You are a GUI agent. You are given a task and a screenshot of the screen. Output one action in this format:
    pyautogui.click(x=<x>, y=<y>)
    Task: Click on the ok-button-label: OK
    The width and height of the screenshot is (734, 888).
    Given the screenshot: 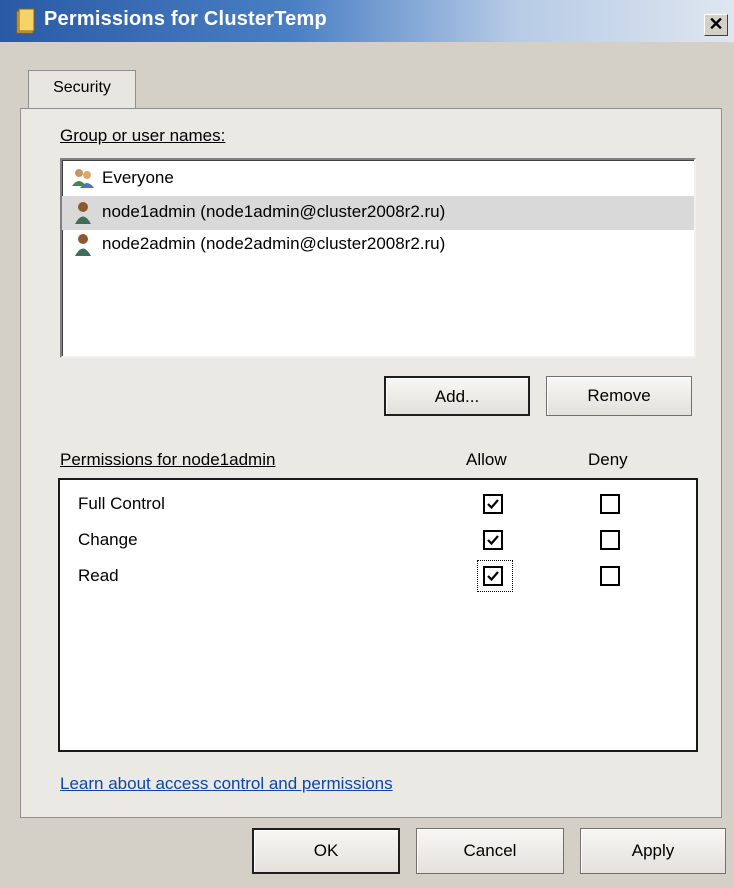 What is the action you would take?
    pyautogui.click(x=326, y=850)
    